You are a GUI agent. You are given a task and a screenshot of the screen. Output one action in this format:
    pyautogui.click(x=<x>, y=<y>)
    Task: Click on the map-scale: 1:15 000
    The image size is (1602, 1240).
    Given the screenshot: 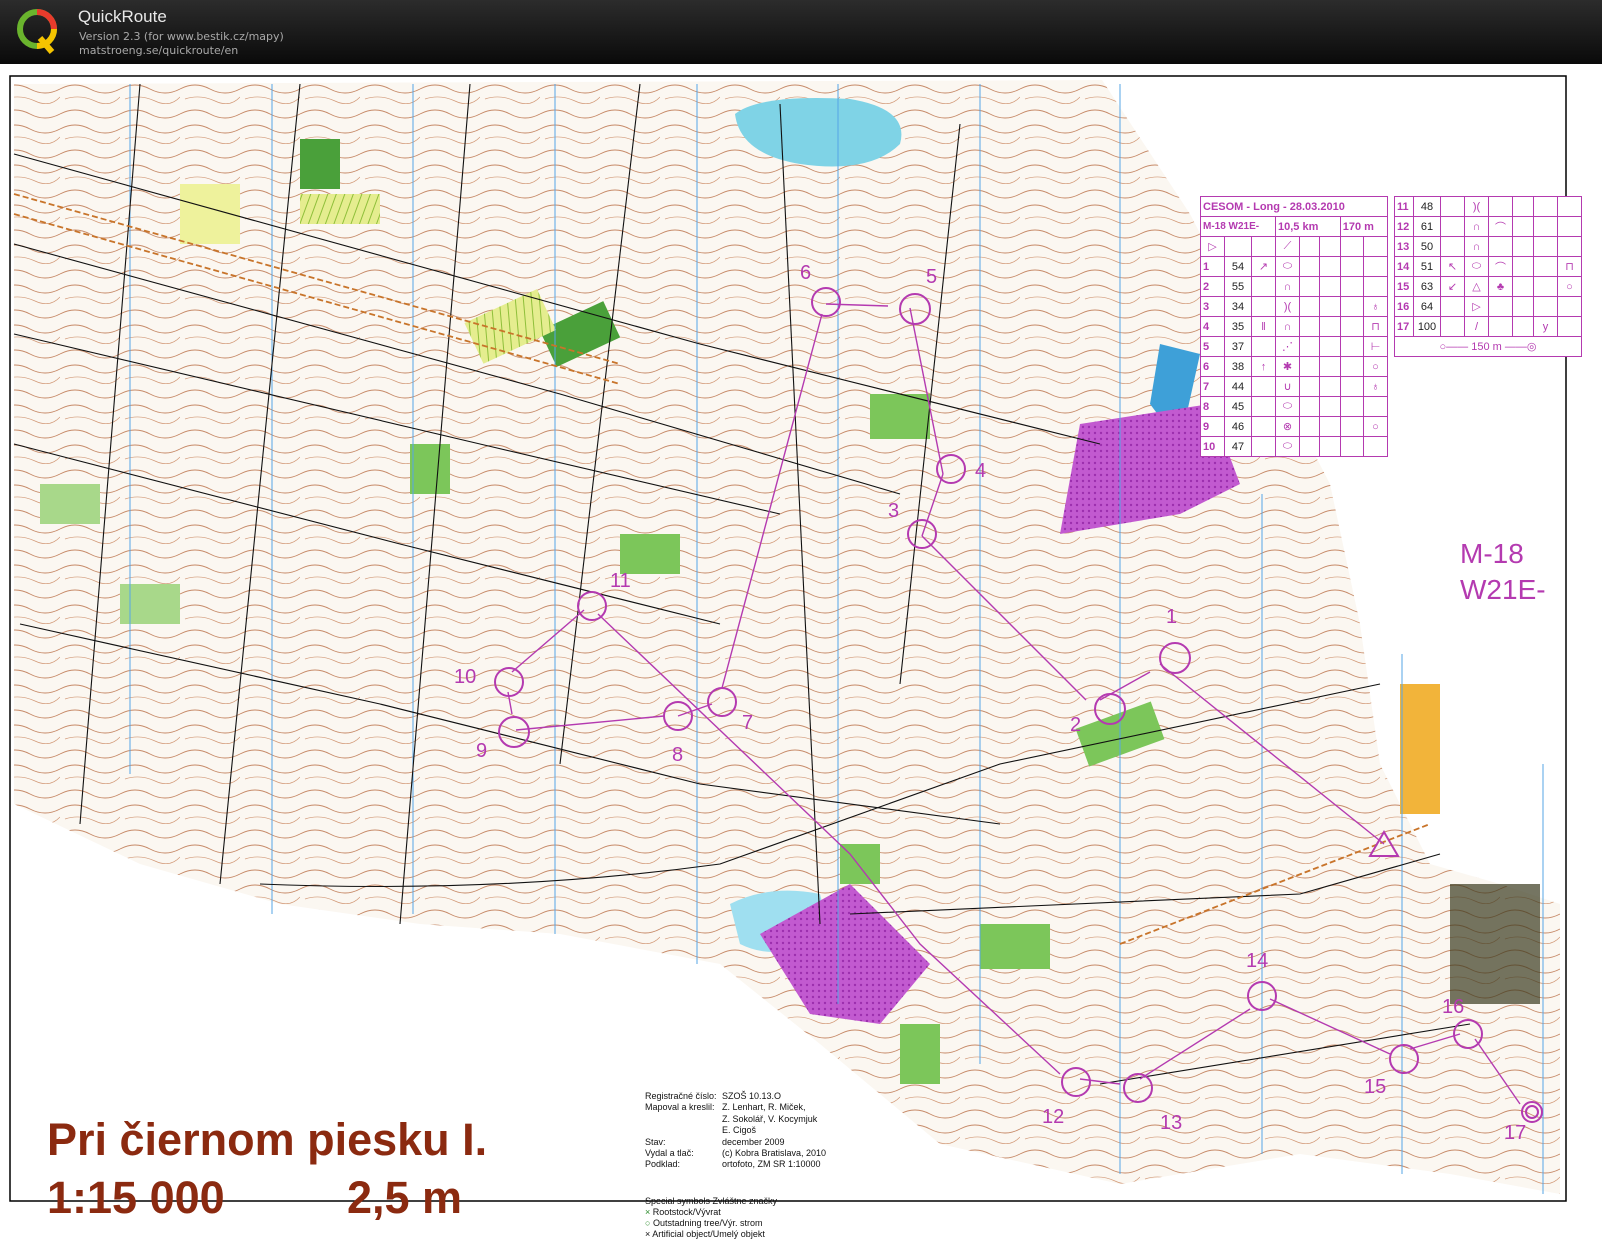 What is the action you would take?
    pyautogui.click(x=136, y=1197)
    